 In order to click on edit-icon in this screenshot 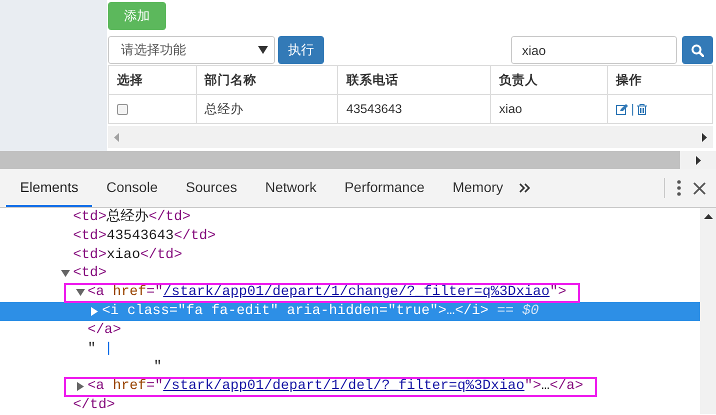, I will do `click(622, 109)`.